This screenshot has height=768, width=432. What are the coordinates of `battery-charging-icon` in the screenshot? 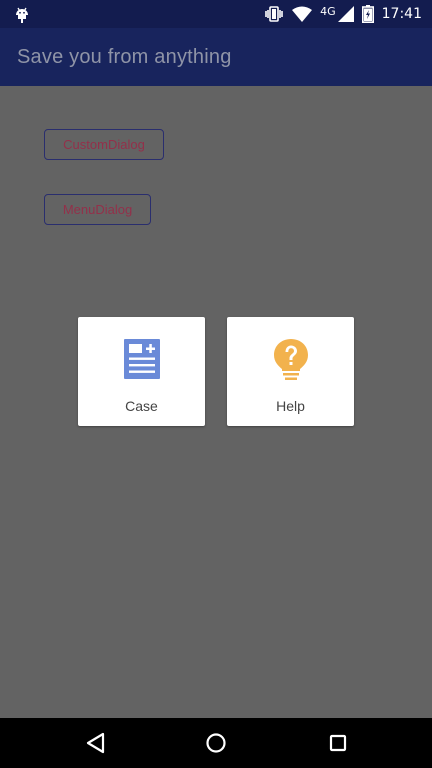 It's located at (367, 14).